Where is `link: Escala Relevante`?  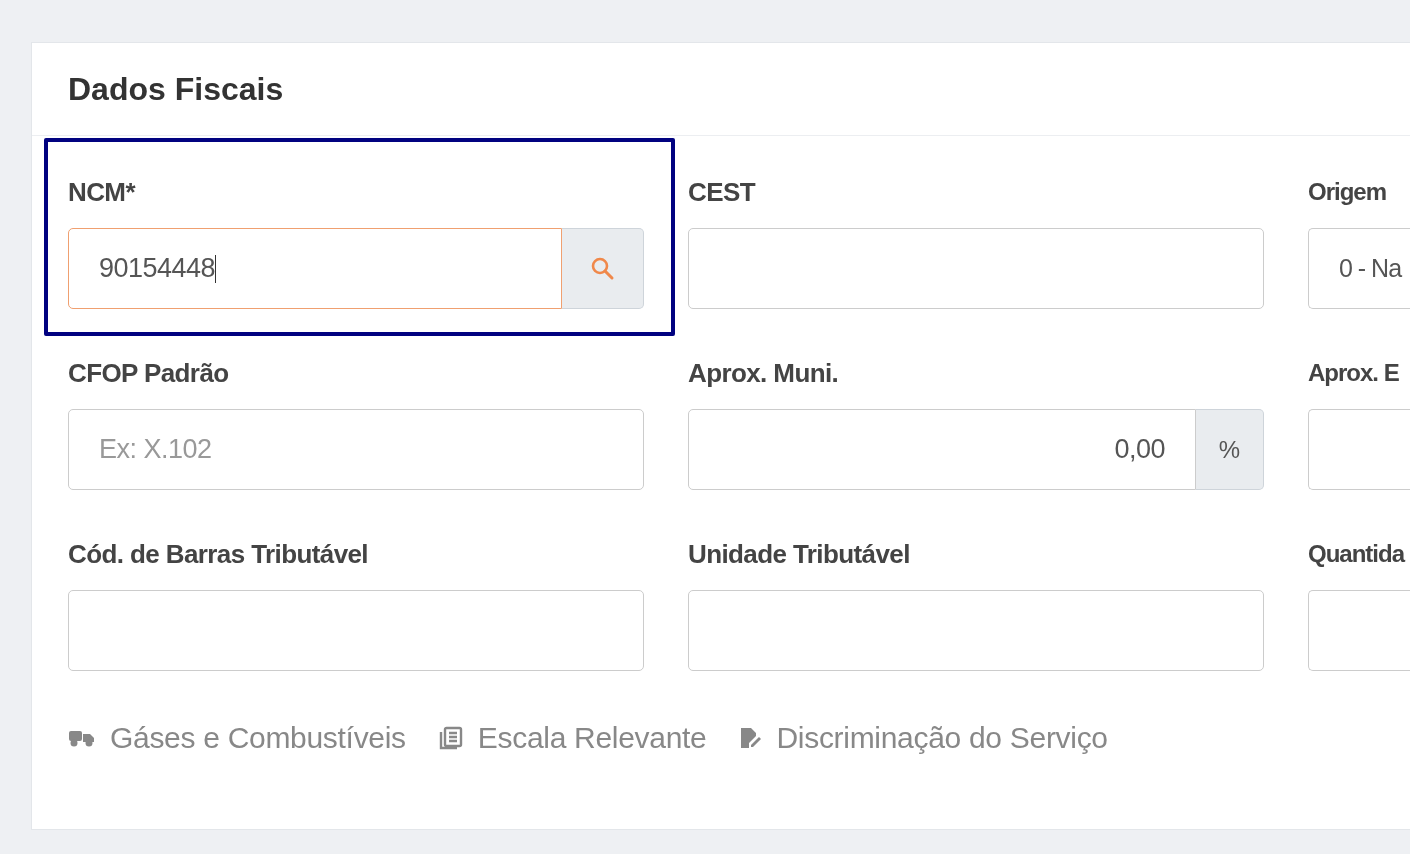 link: Escala Relevante is located at coordinates (572, 738).